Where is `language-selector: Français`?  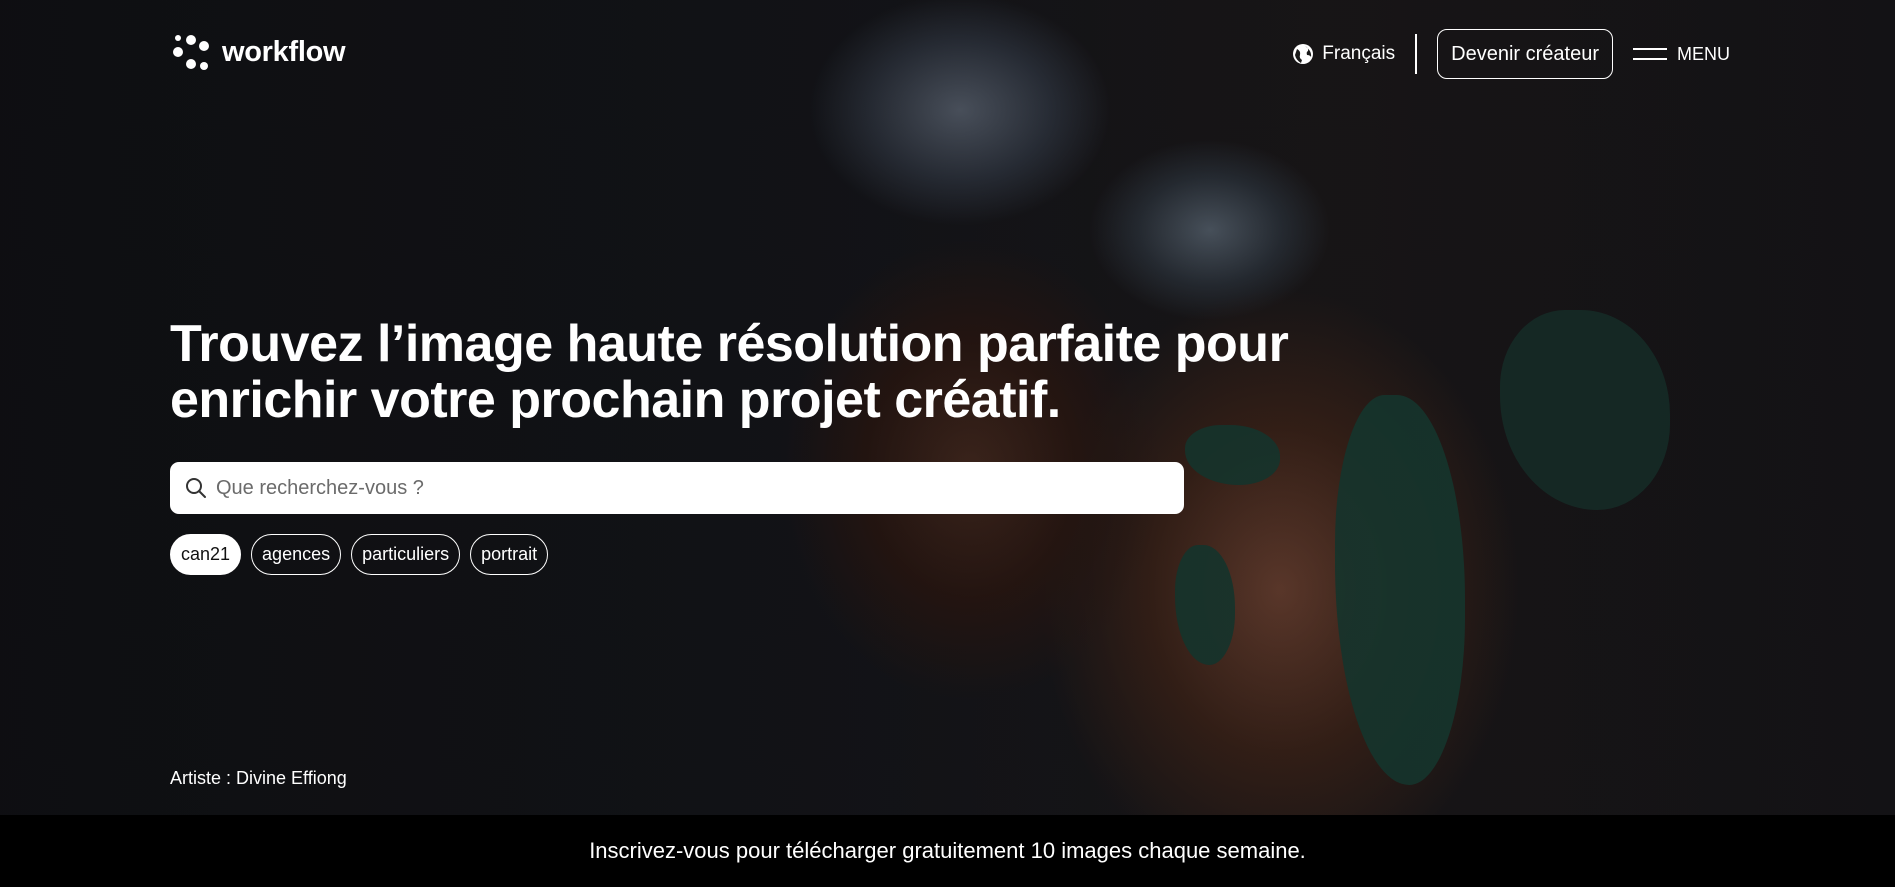
language-selector: Français is located at coordinates (1355, 54).